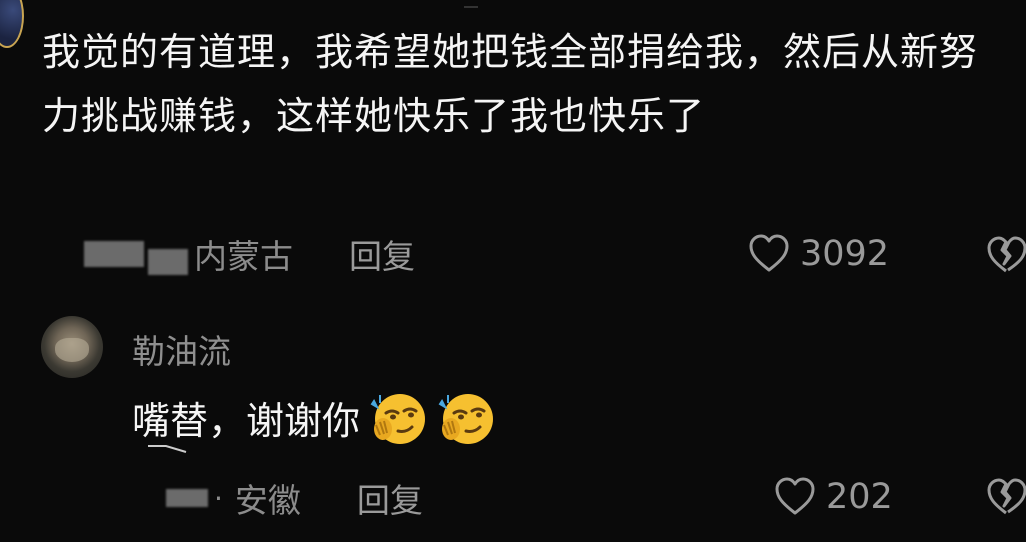  I want to click on reply-reply-button: 回复, so click(390, 498).